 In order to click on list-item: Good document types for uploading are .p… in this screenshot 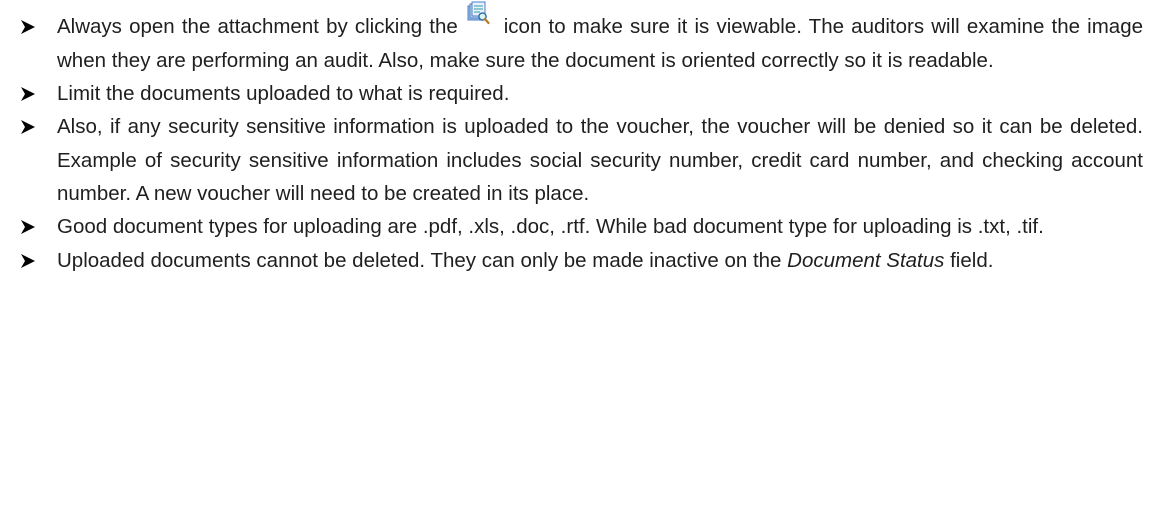, I will do `click(581, 227)`.